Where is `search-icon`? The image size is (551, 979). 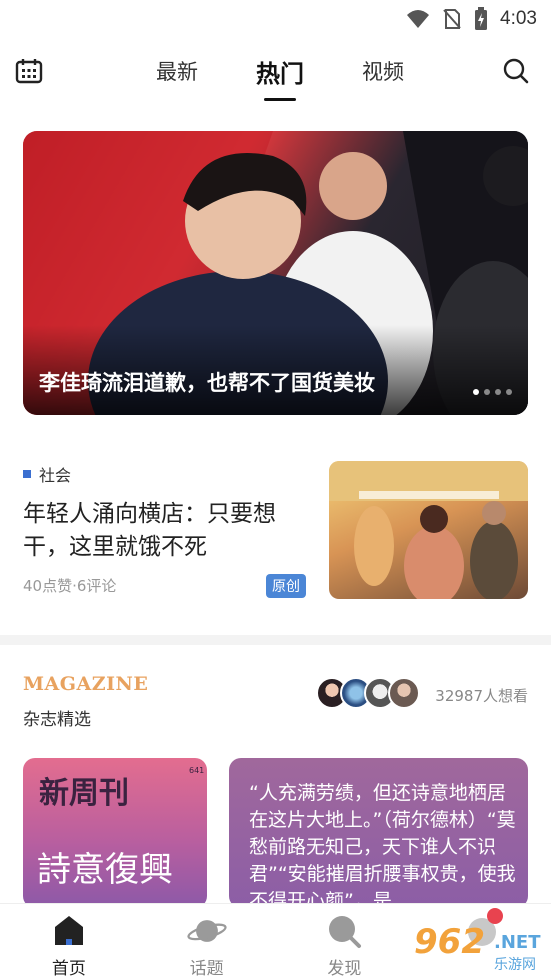 search-icon is located at coordinates (516, 71).